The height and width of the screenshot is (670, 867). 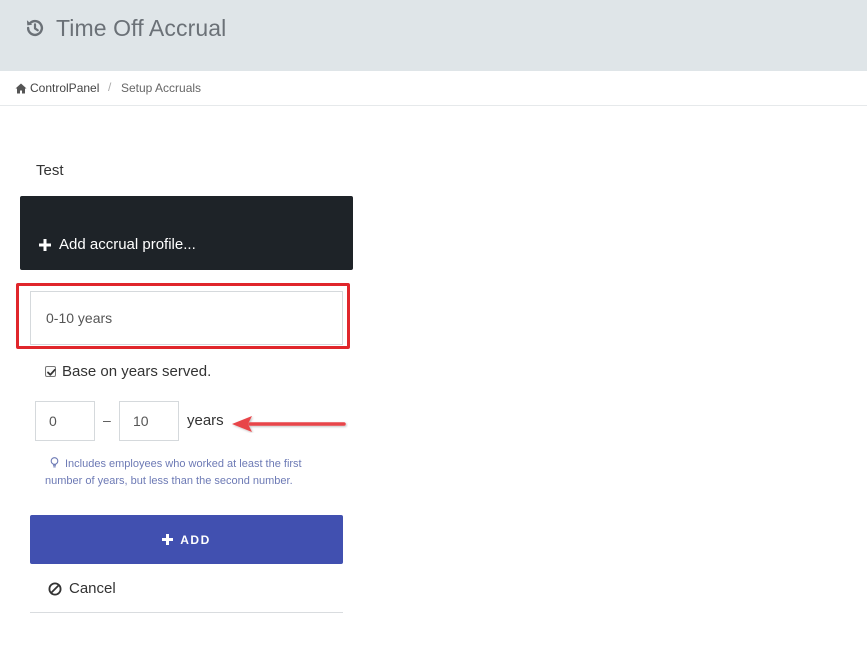 What do you see at coordinates (55, 588) in the screenshot?
I see `ban-icon` at bounding box center [55, 588].